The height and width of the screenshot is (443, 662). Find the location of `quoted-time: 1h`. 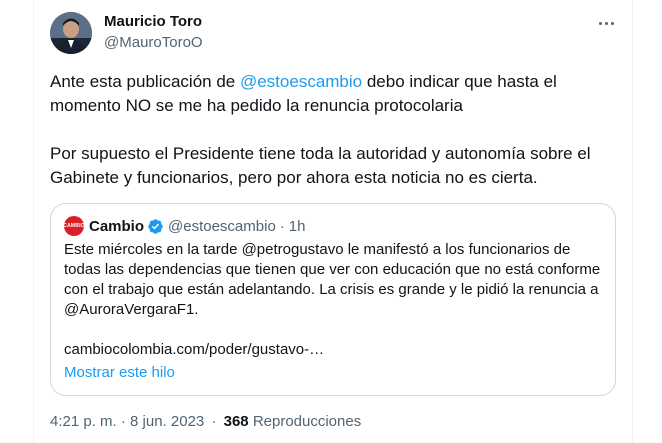

quoted-time: 1h is located at coordinates (297, 226).